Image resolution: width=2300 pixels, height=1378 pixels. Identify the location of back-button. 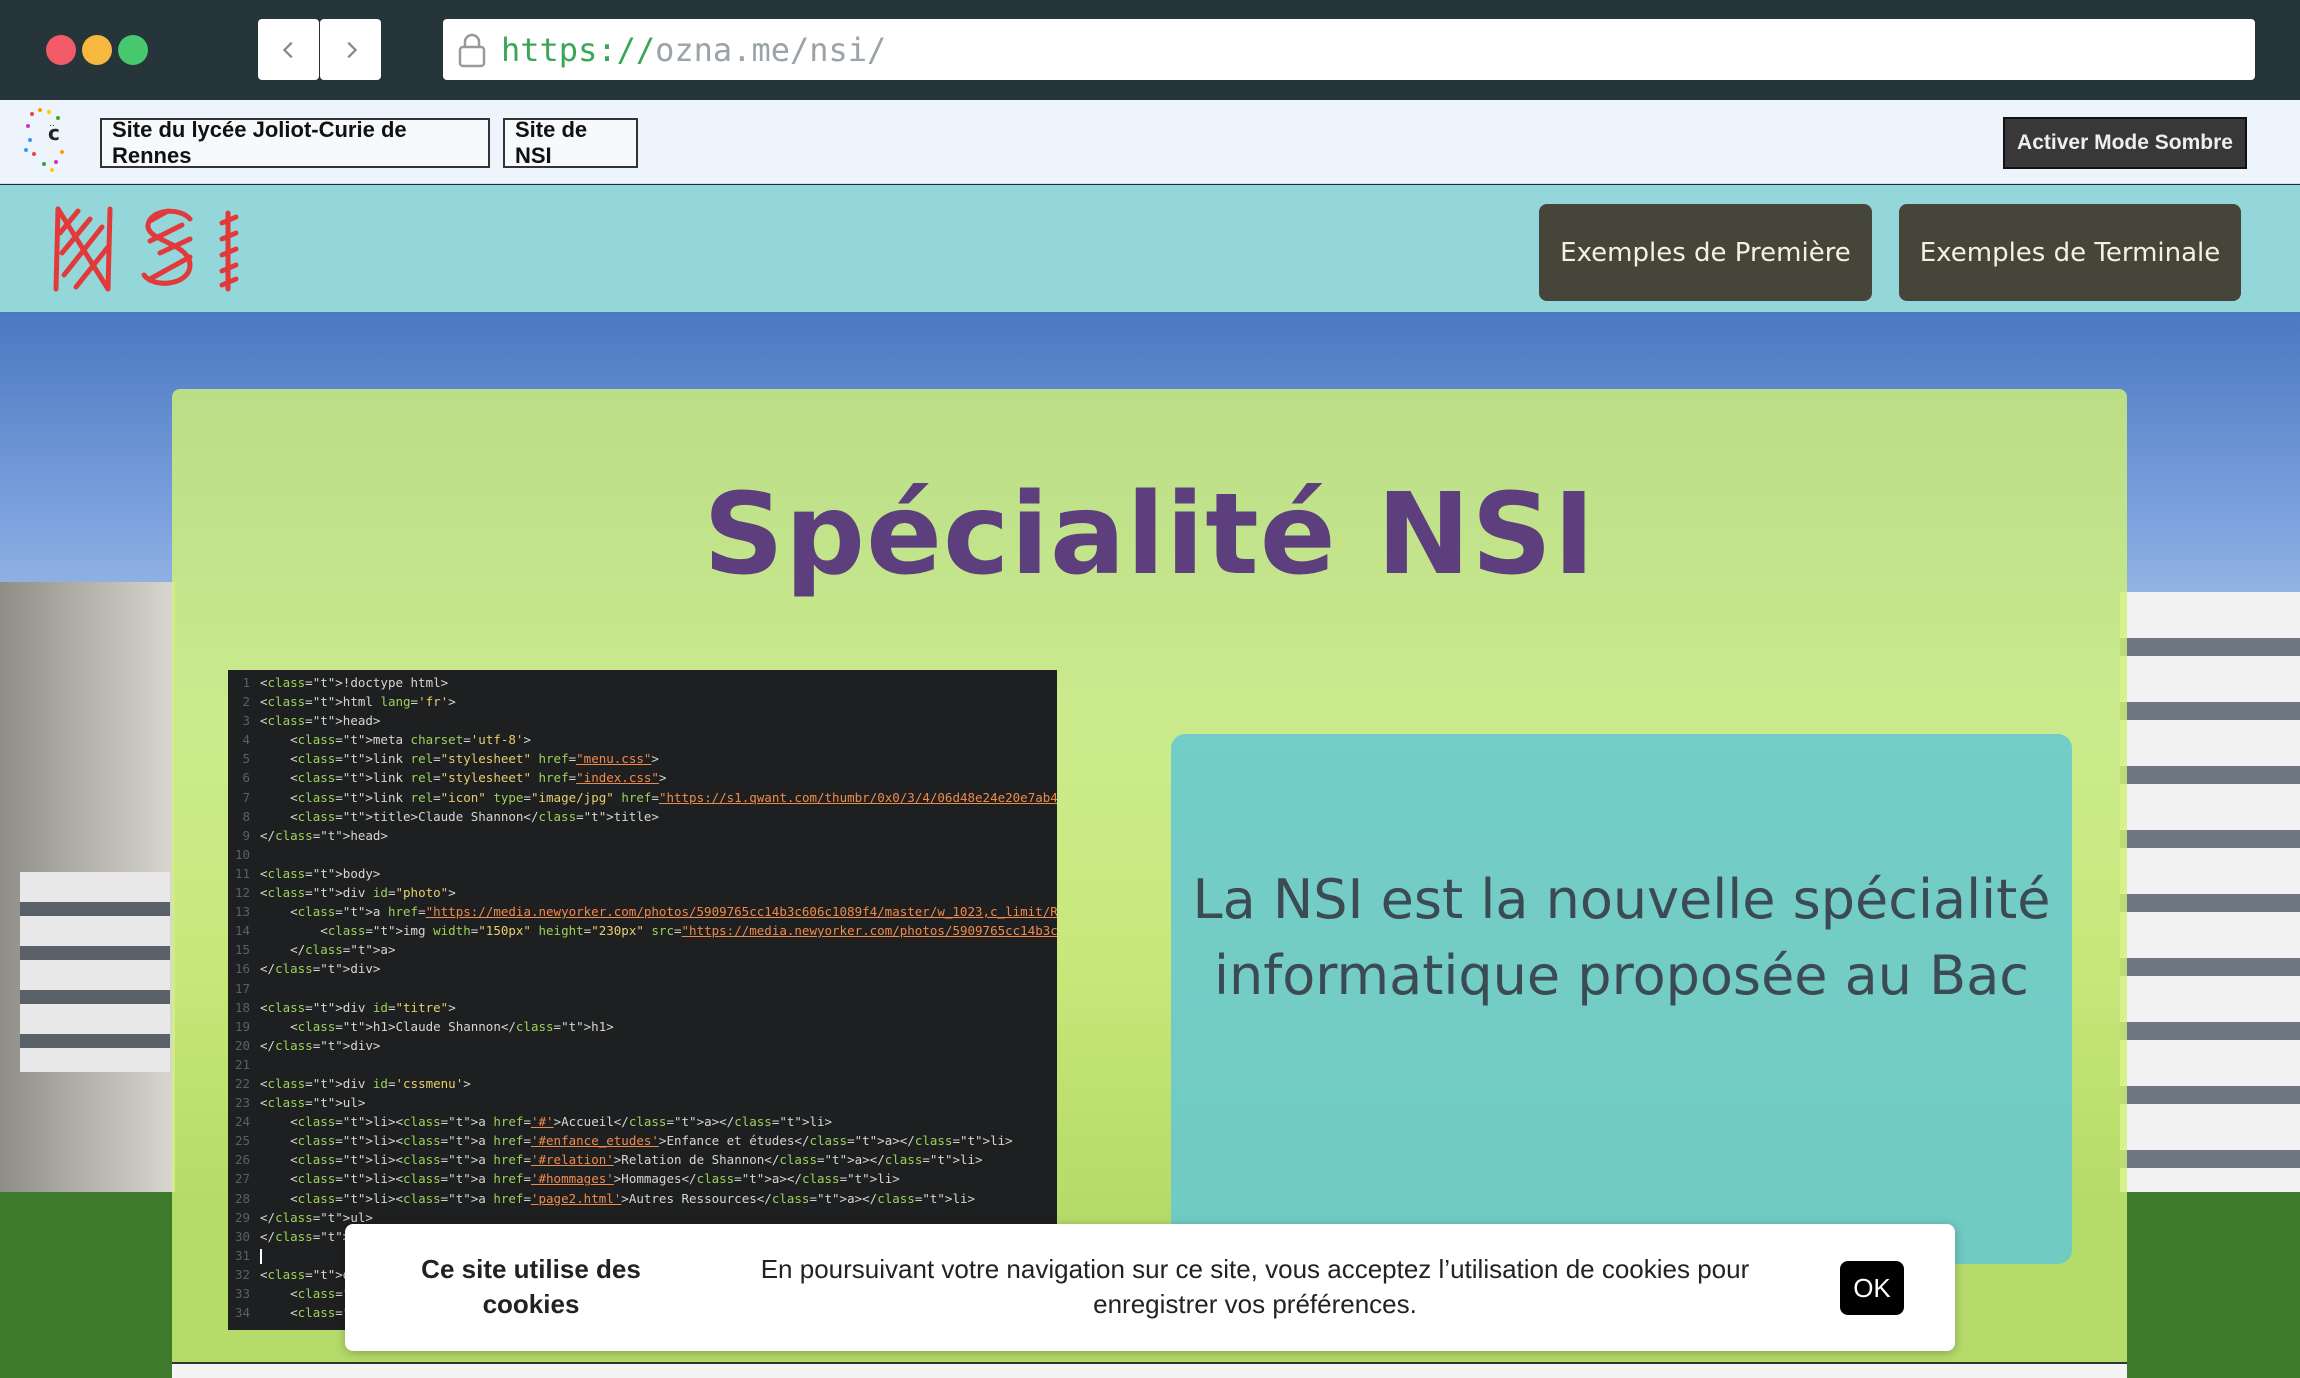
(288, 49).